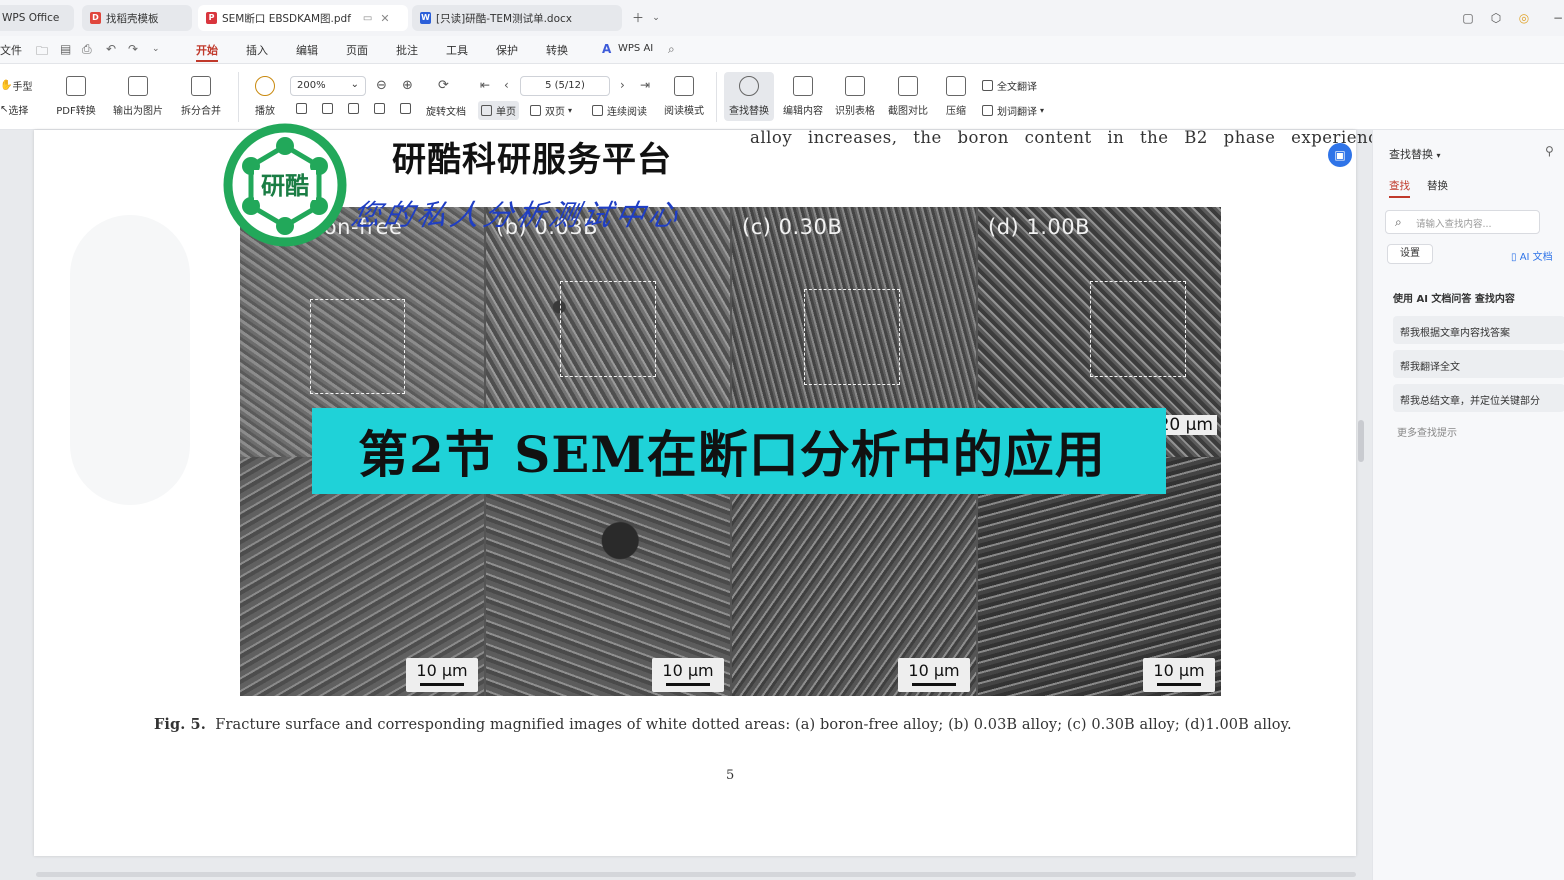 Image resolution: width=1564 pixels, height=880 pixels. Describe the element at coordinates (407, 85) in the screenshot. I see `zoom-in-icon: ⊕` at that location.